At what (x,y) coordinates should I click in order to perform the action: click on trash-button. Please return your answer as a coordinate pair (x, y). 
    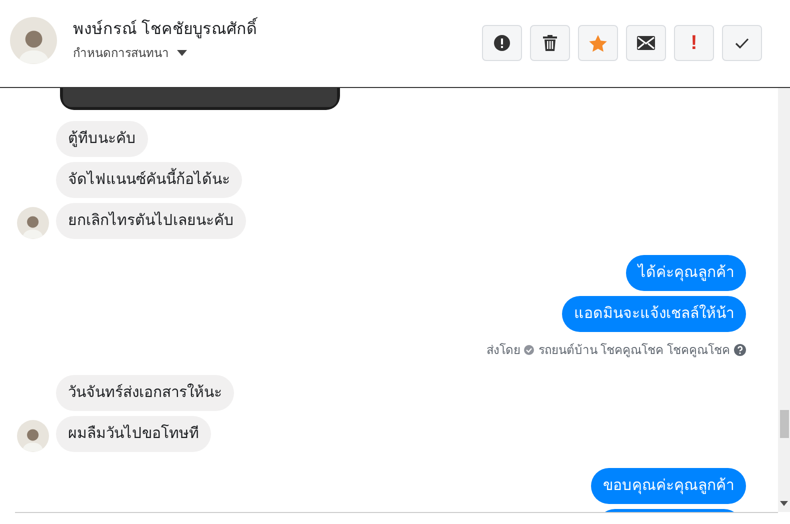
    Looking at the image, I should click on (550, 43).